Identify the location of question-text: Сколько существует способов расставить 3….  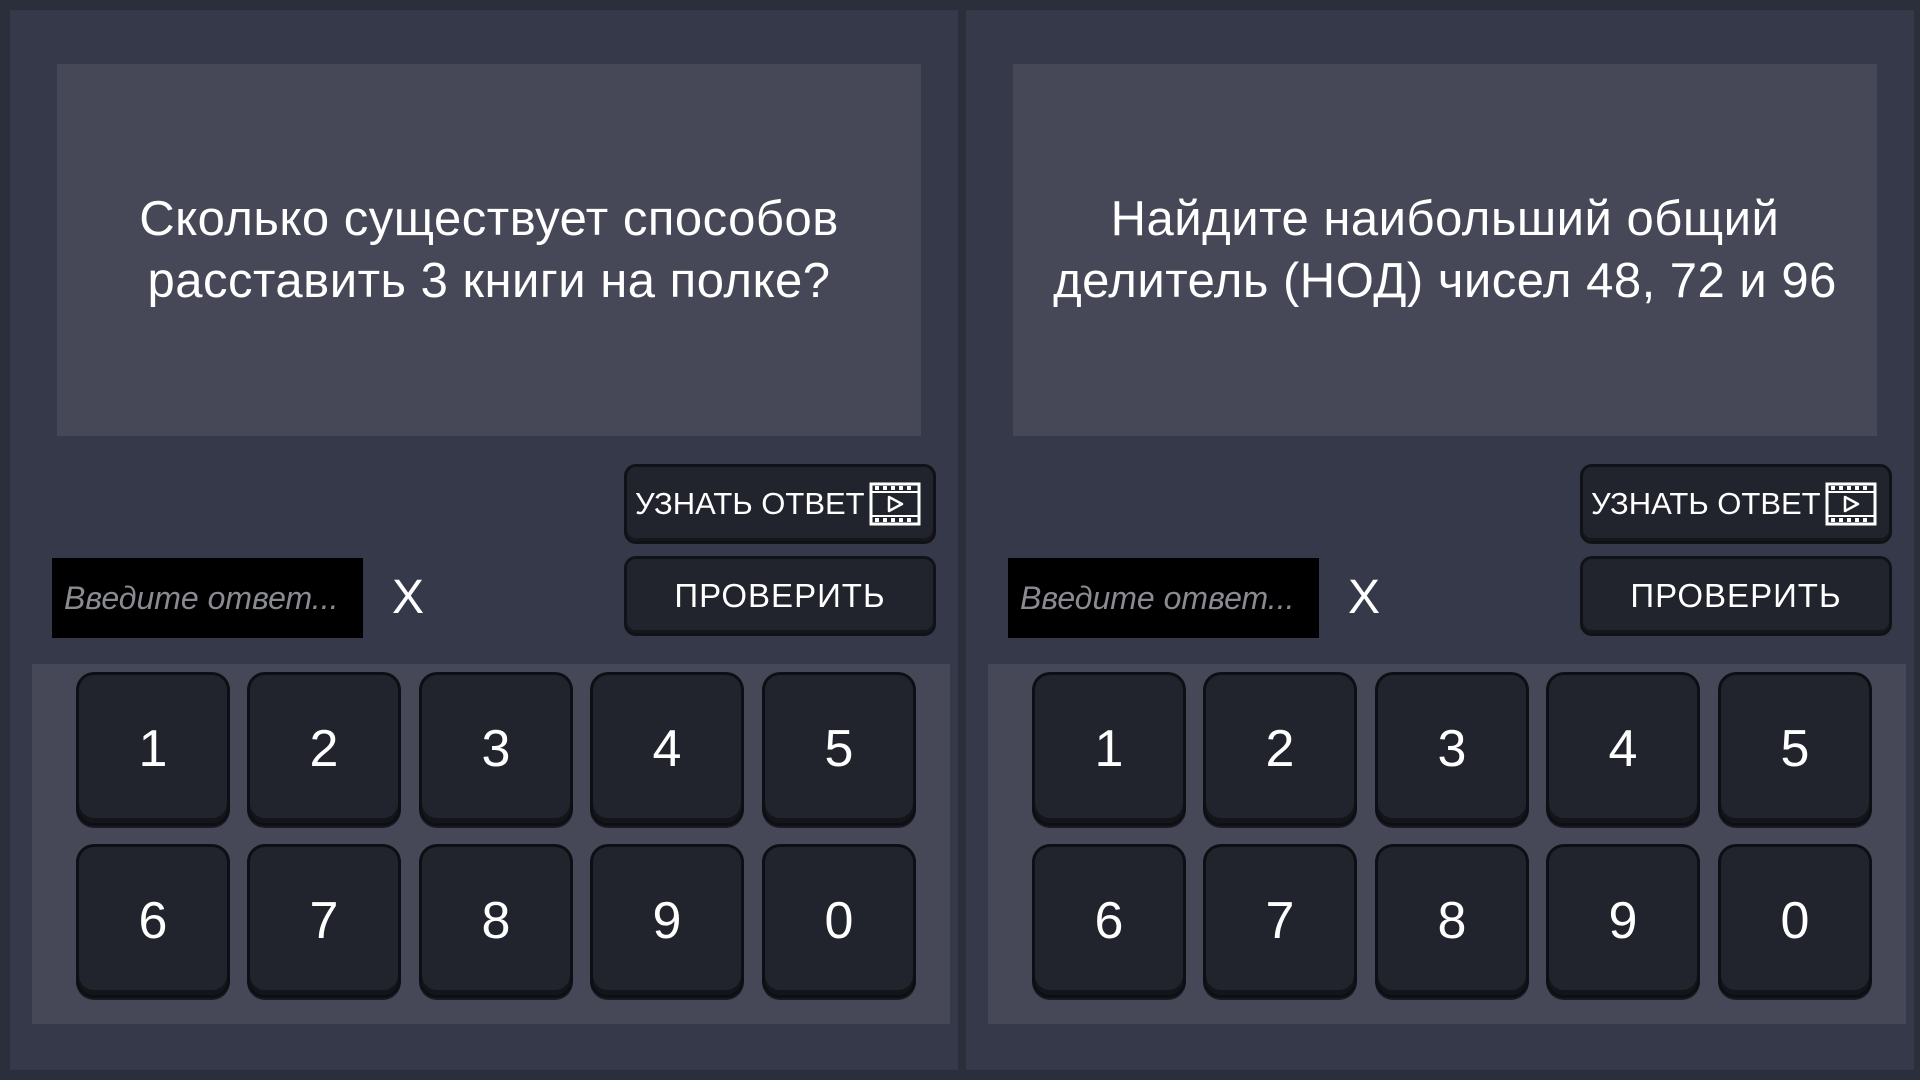
(489, 250).